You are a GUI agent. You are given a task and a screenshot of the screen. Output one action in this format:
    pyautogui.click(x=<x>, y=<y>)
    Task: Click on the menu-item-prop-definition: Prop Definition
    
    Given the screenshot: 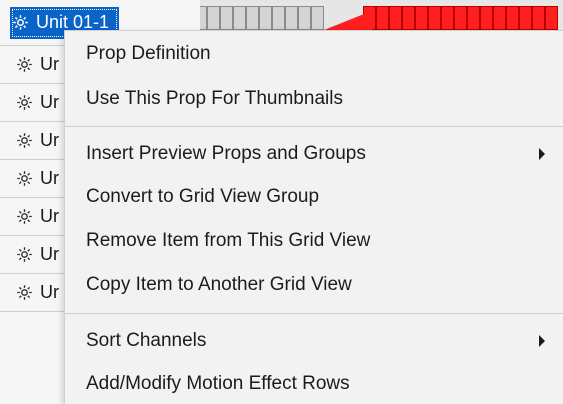 What is the action you would take?
    pyautogui.click(x=314, y=54)
    